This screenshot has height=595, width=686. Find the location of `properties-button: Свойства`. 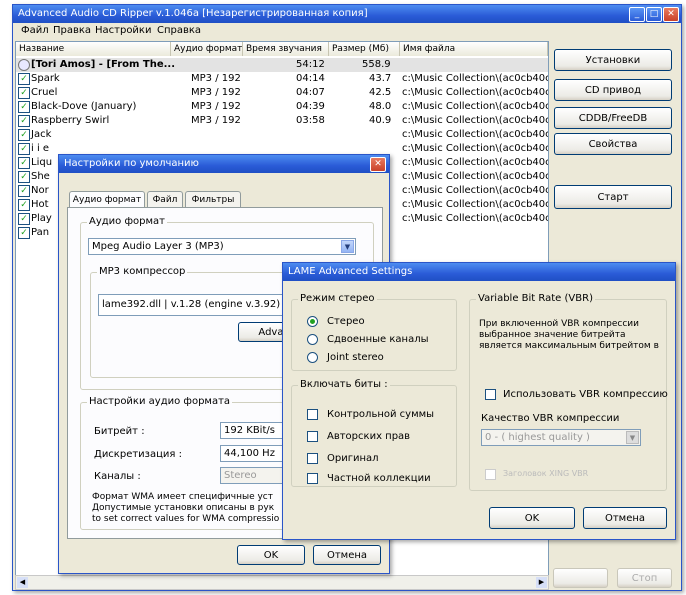

properties-button: Свойства is located at coordinates (613, 144).